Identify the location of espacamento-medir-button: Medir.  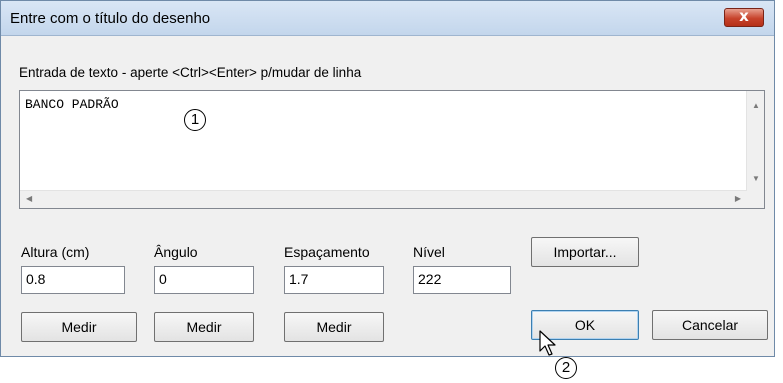
(334, 327).